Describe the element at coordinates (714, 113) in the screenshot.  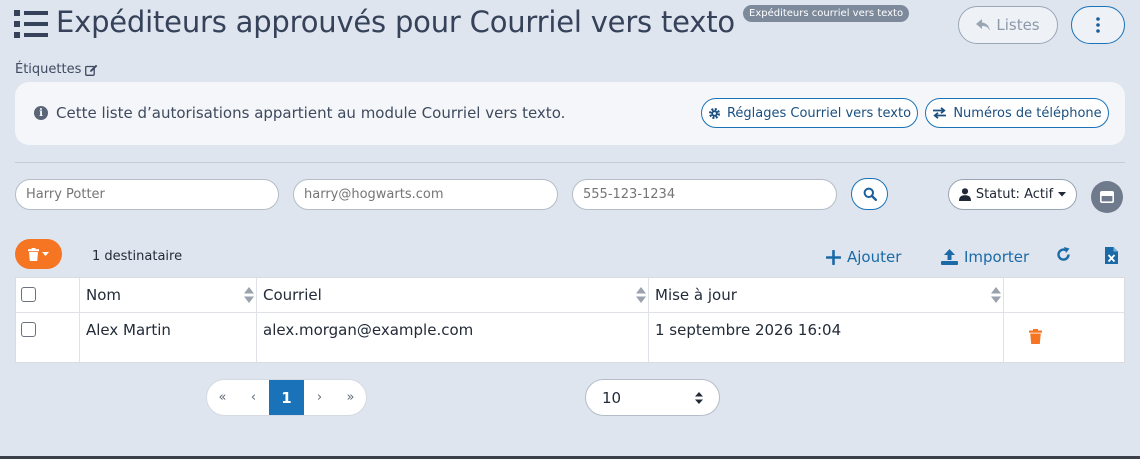
I see `gear-icon` at that location.